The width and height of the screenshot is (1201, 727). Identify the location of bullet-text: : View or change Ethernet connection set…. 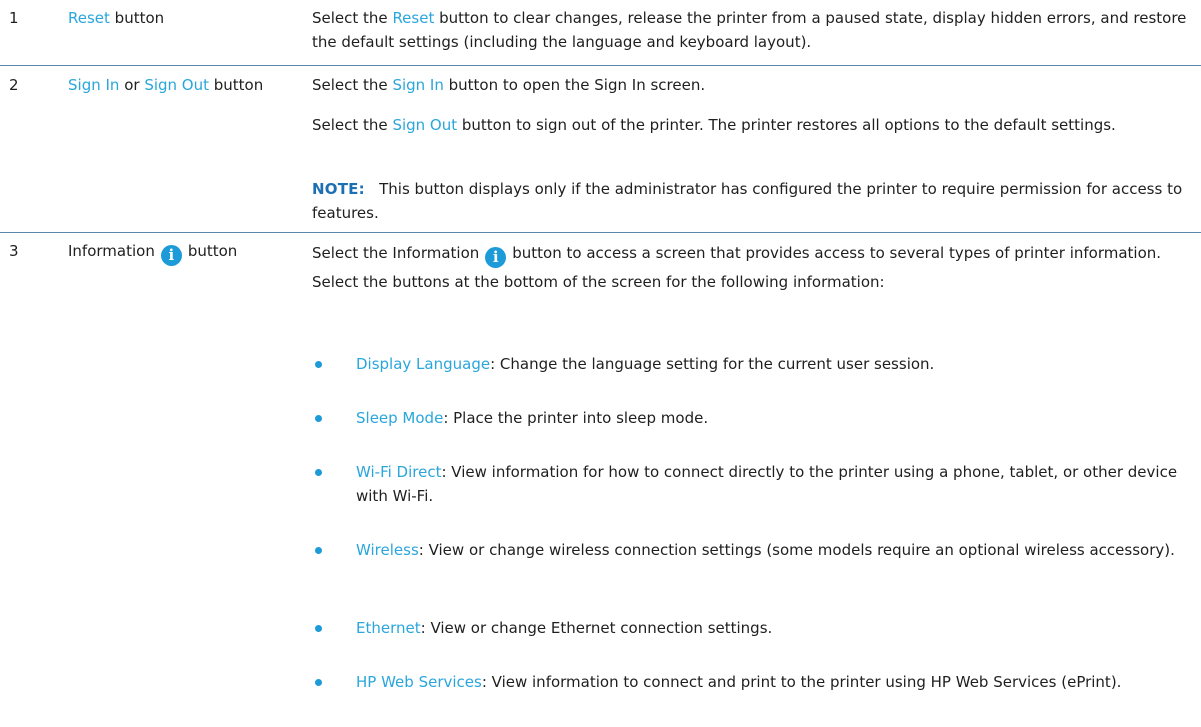
(596, 628).